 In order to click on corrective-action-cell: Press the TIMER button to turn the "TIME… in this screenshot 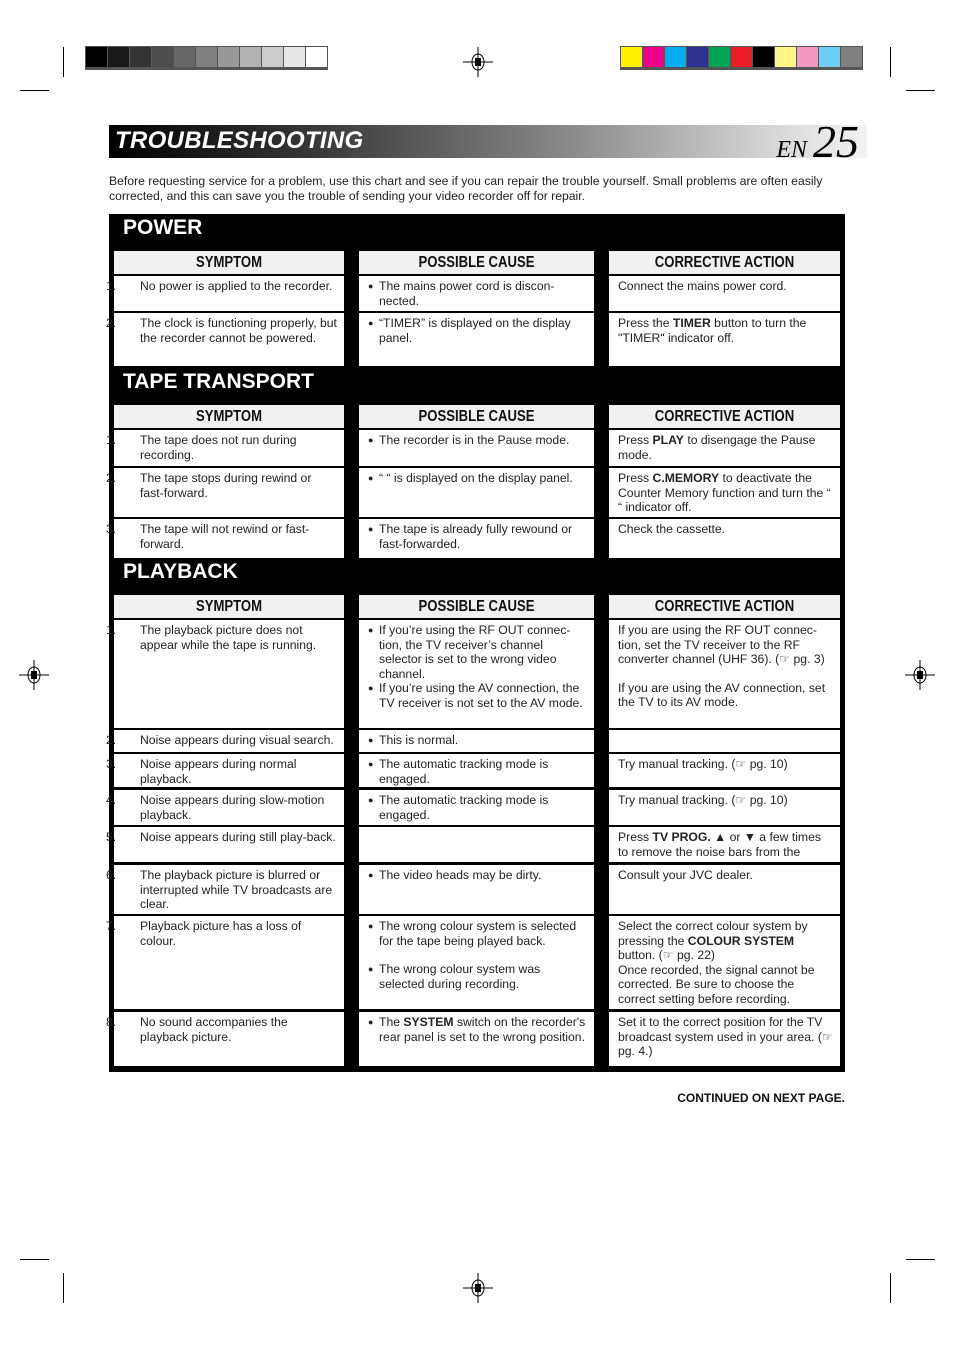, I will do `click(724, 339)`.